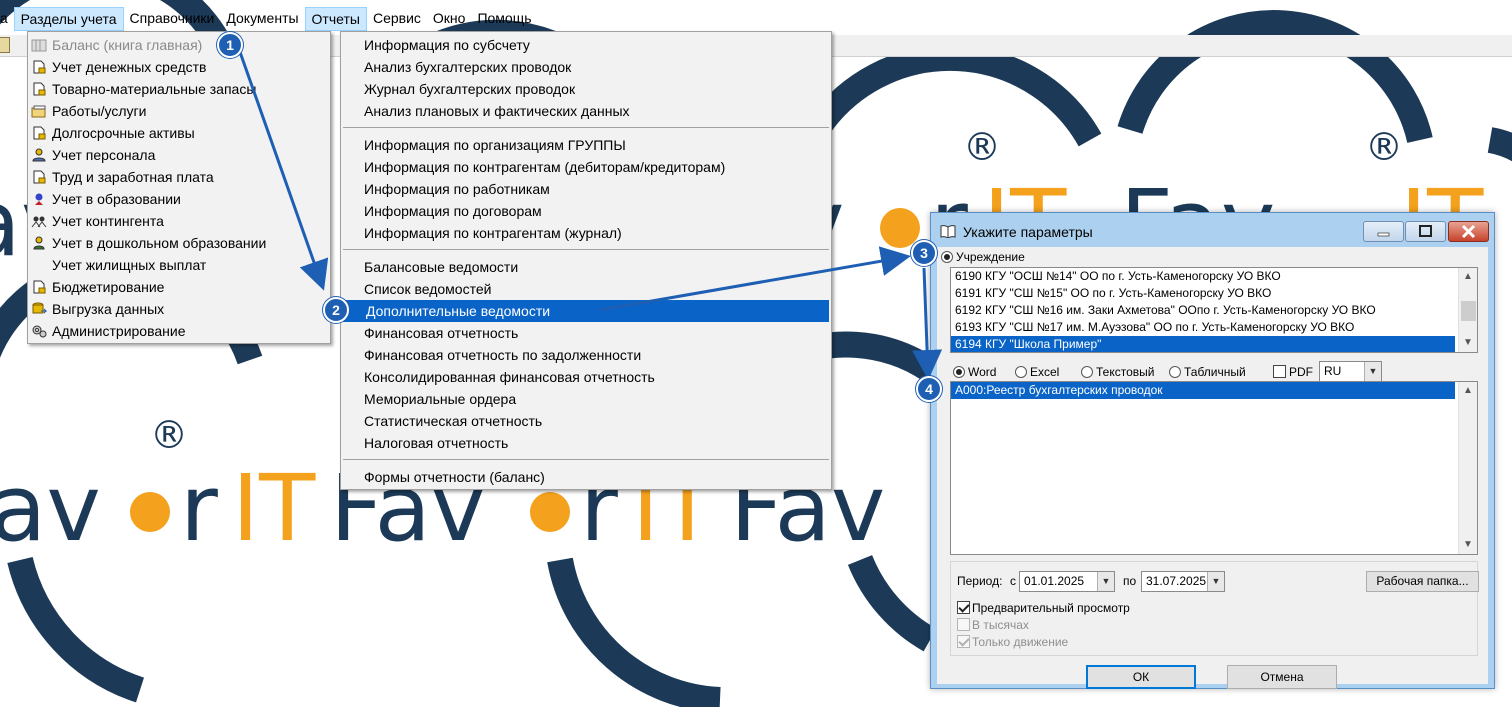 The height and width of the screenshot is (707, 1512). I want to click on menu-item-personnel: Учет персонала, so click(179, 155).